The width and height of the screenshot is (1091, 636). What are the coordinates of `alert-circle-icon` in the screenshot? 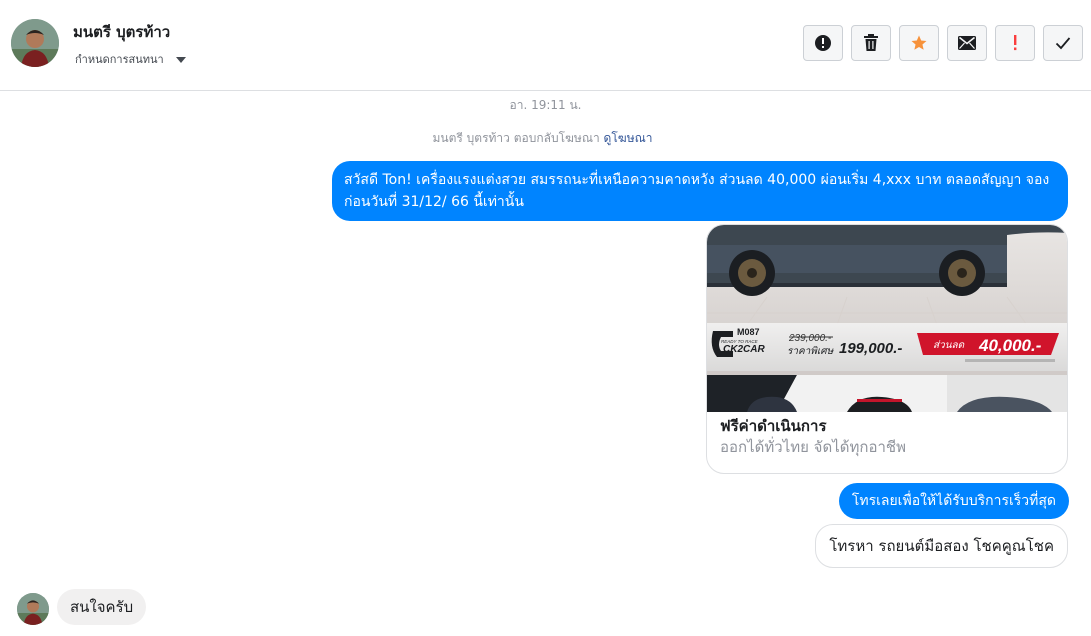 It's located at (823, 43).